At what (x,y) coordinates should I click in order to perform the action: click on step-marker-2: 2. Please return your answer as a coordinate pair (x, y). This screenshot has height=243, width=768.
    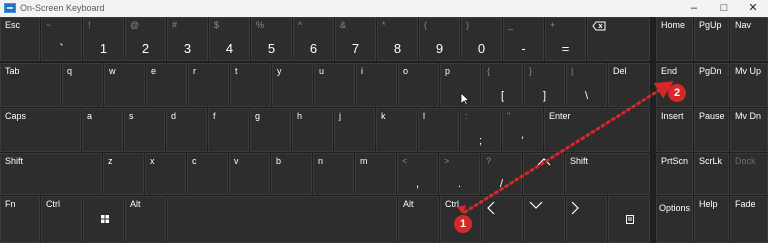
    Looking at the image, I should click on (677, 93).